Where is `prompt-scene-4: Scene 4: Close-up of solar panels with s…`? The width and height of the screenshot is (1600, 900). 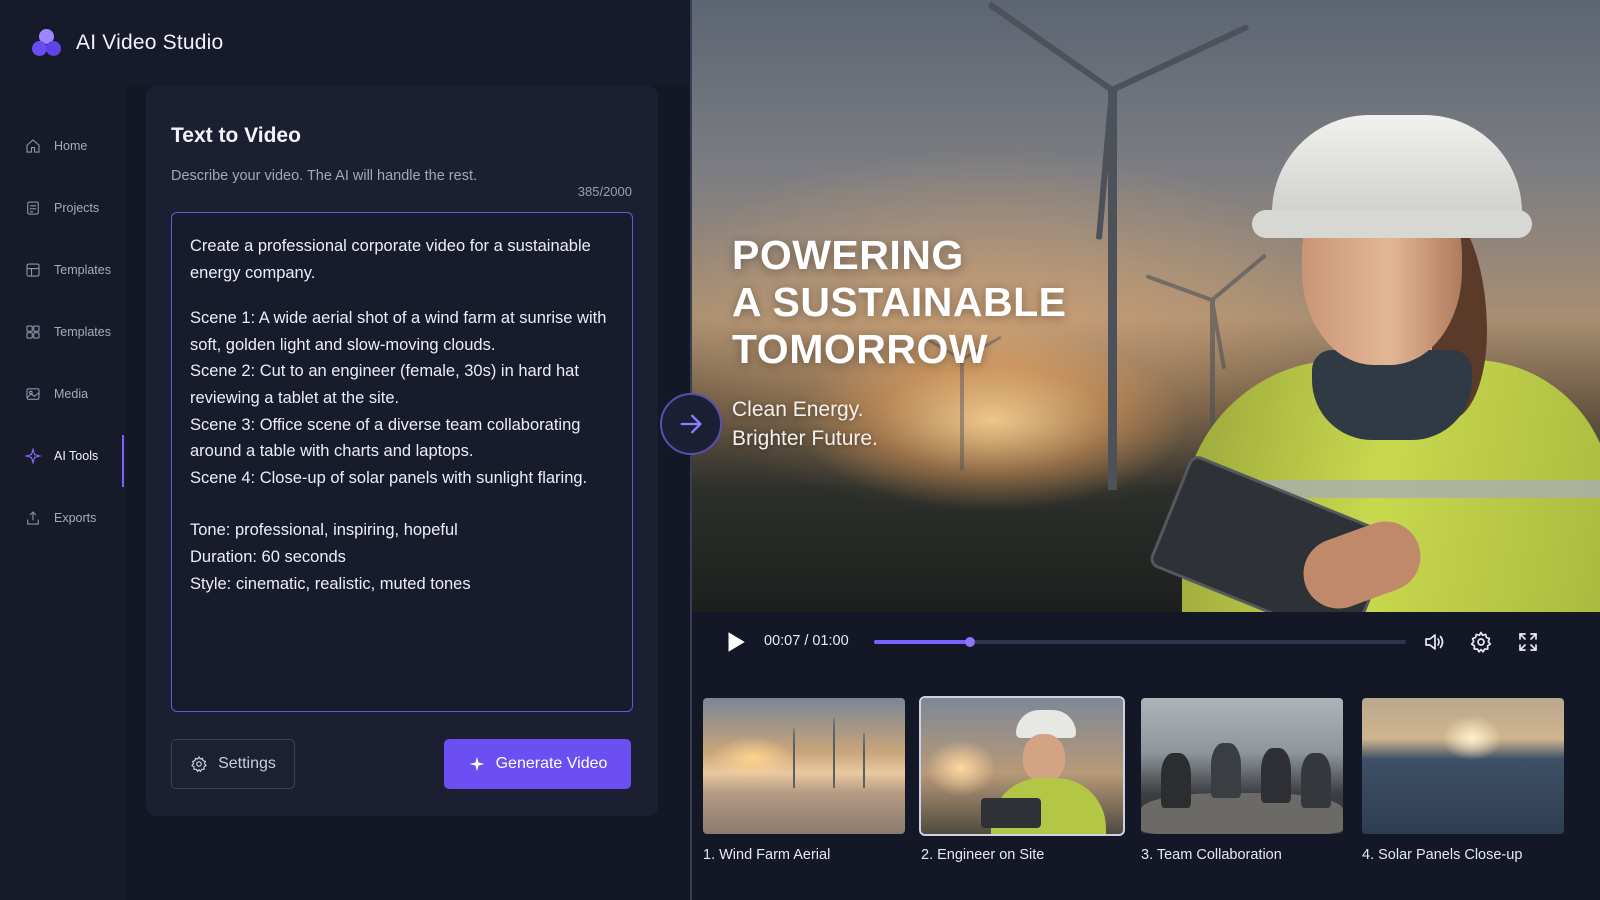 prompt-scene-4: Scene 4: Close-up of solar panels with s… is located at coordinates (389, 477).